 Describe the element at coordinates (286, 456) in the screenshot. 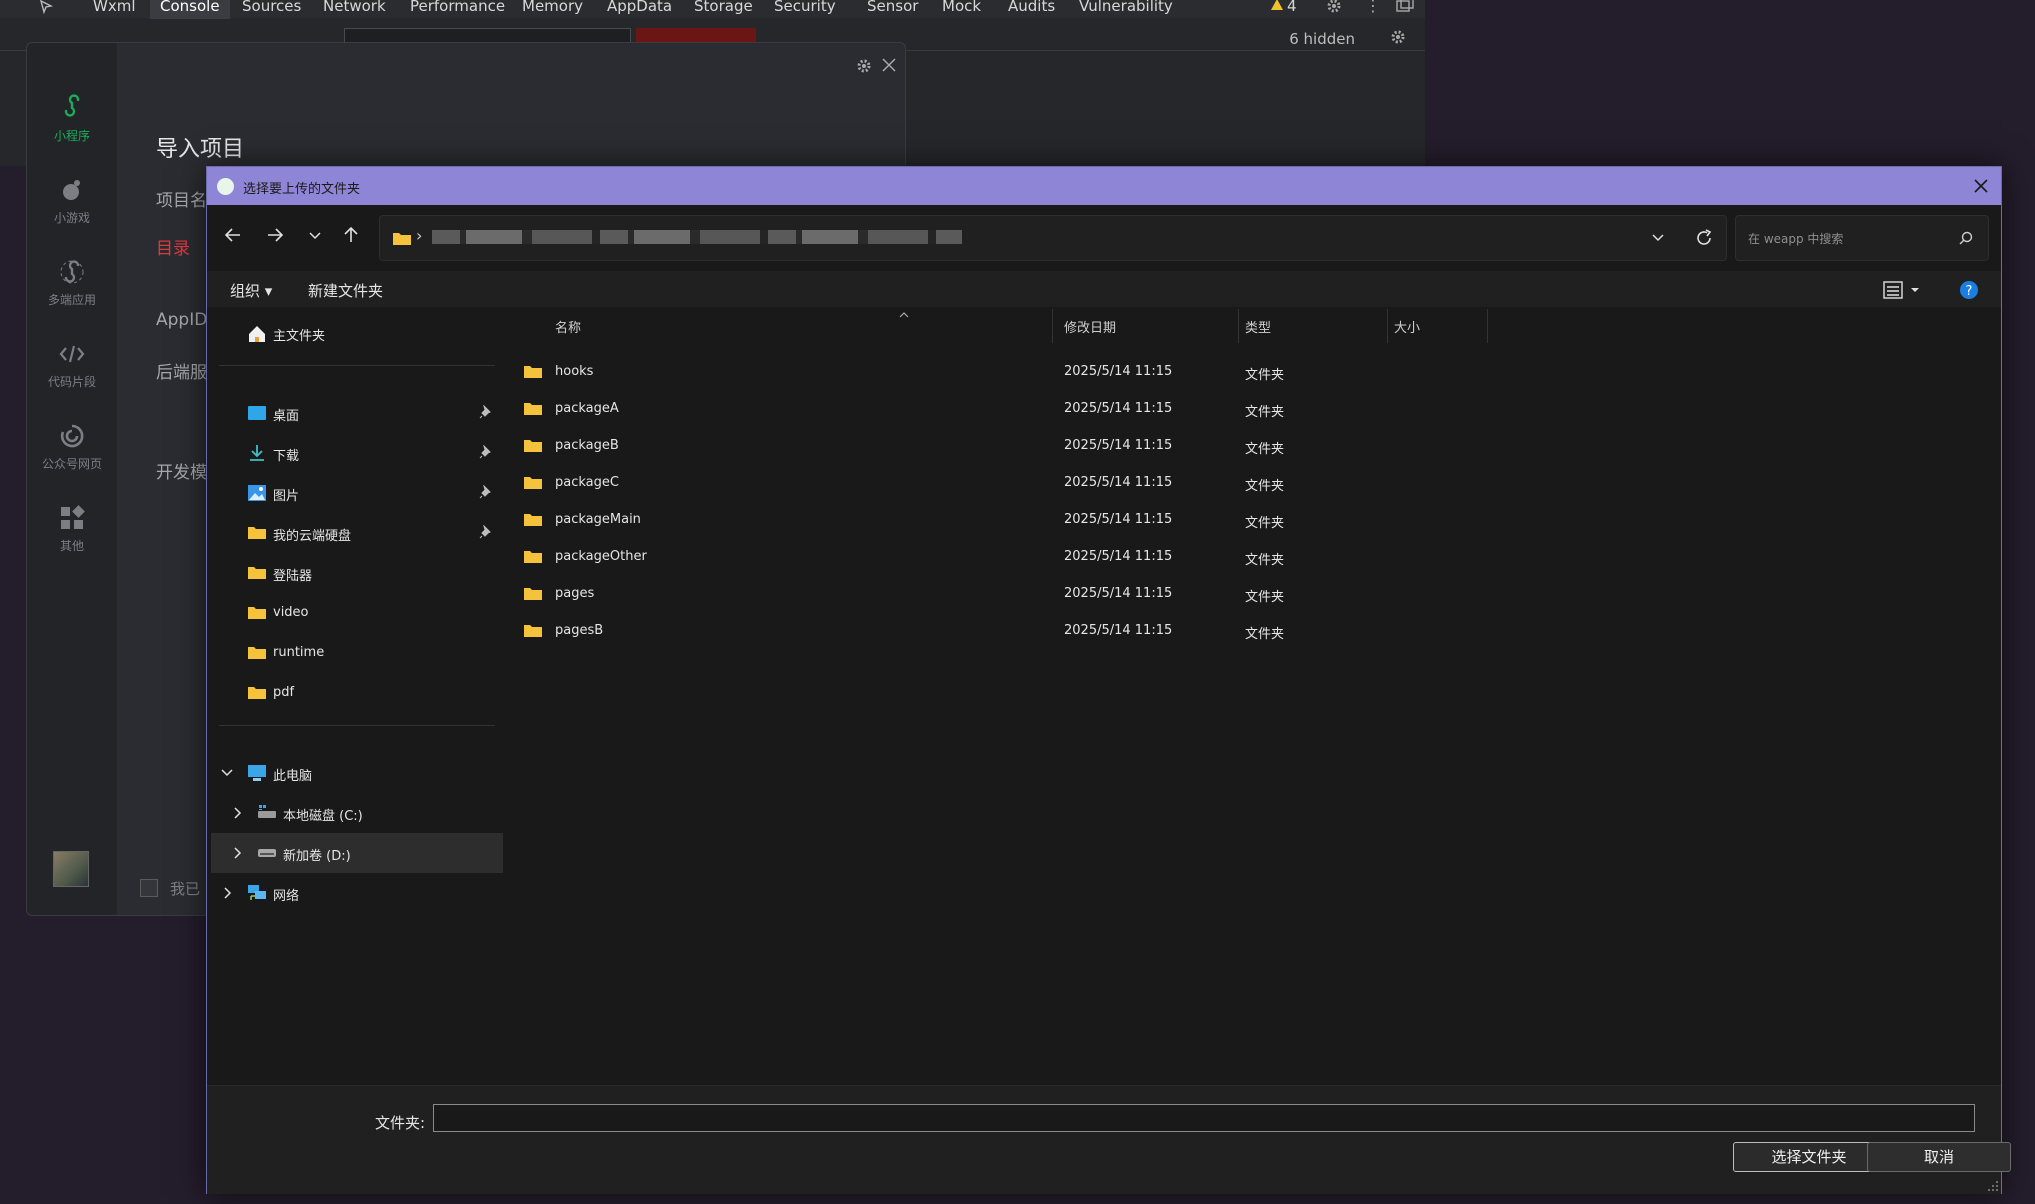

I see `nav-item-label: 下载` at that location.